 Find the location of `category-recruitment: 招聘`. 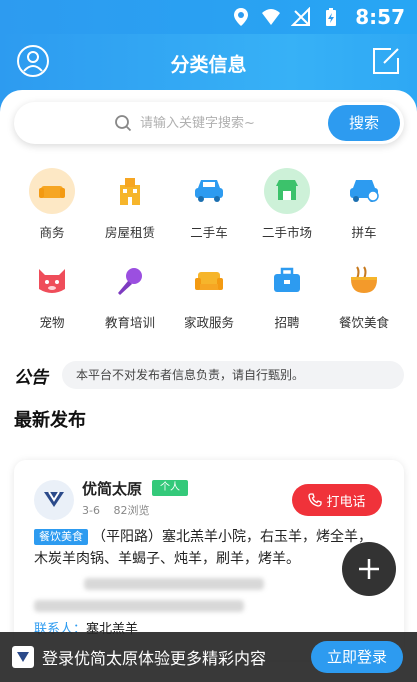

category-recruitment: 招聘 is located at coordinates (287, 294).